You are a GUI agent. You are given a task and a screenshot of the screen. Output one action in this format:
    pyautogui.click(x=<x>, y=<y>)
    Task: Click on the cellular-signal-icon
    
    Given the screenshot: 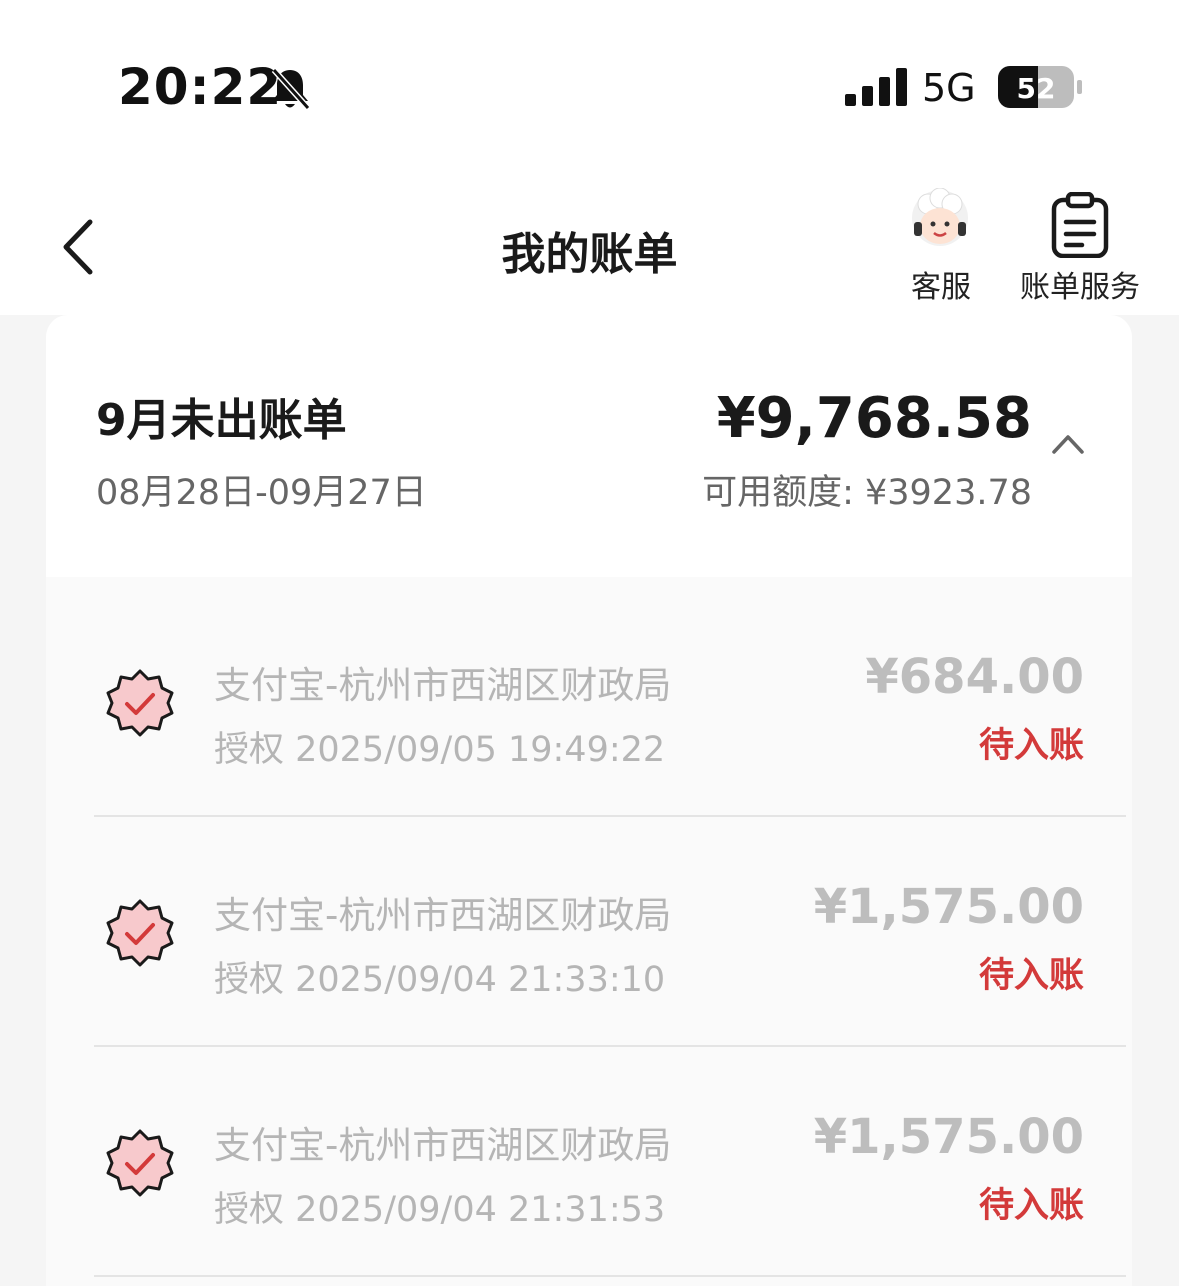 What is the action you would take?
    pyautogui.click(x=876, y=87)
    